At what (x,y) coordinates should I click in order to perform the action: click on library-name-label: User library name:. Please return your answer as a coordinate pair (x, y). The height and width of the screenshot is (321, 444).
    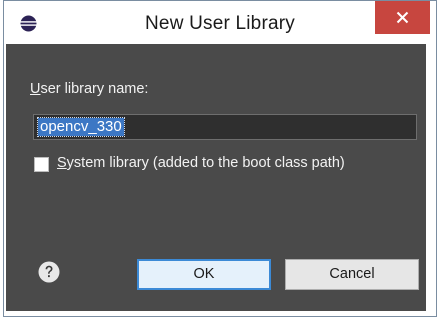
    Looking at the image, I should click on (89, 89).